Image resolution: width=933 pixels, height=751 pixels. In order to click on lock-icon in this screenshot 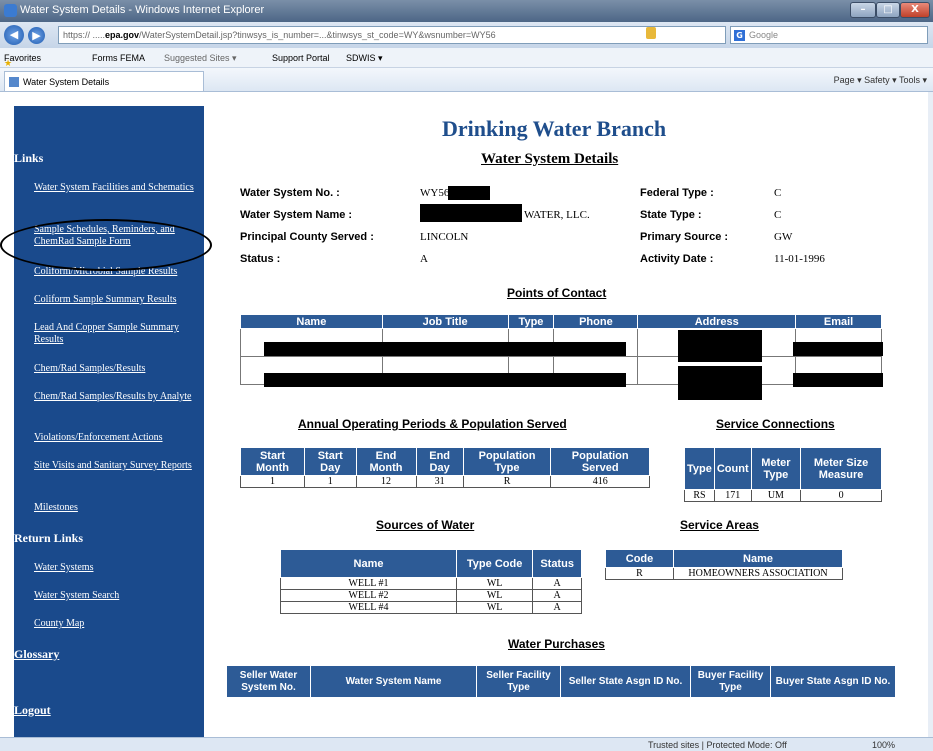, I will do `click(651, 33)`.